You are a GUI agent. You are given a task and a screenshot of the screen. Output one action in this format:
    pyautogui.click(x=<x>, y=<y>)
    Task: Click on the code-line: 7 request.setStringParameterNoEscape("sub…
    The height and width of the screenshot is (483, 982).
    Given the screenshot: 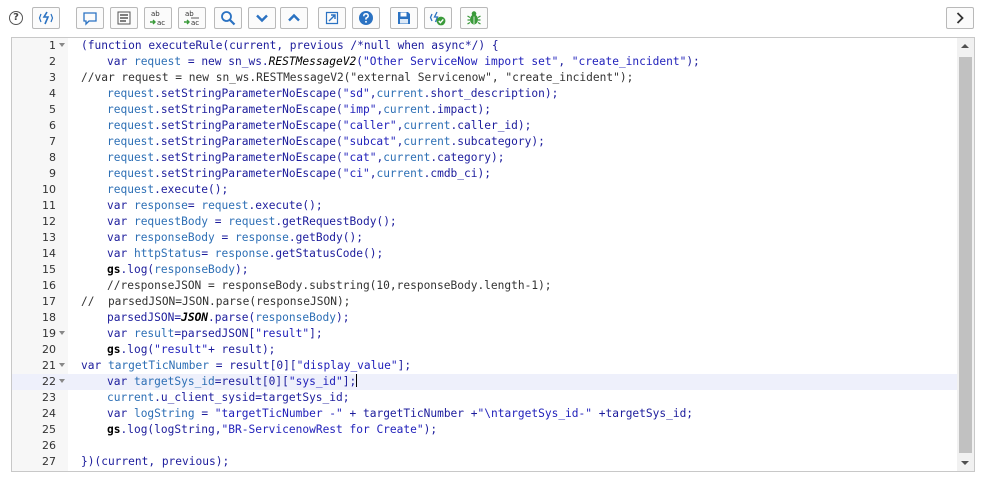 What is the action you would take?
    pyautogui.click(x=484, y=142)
    